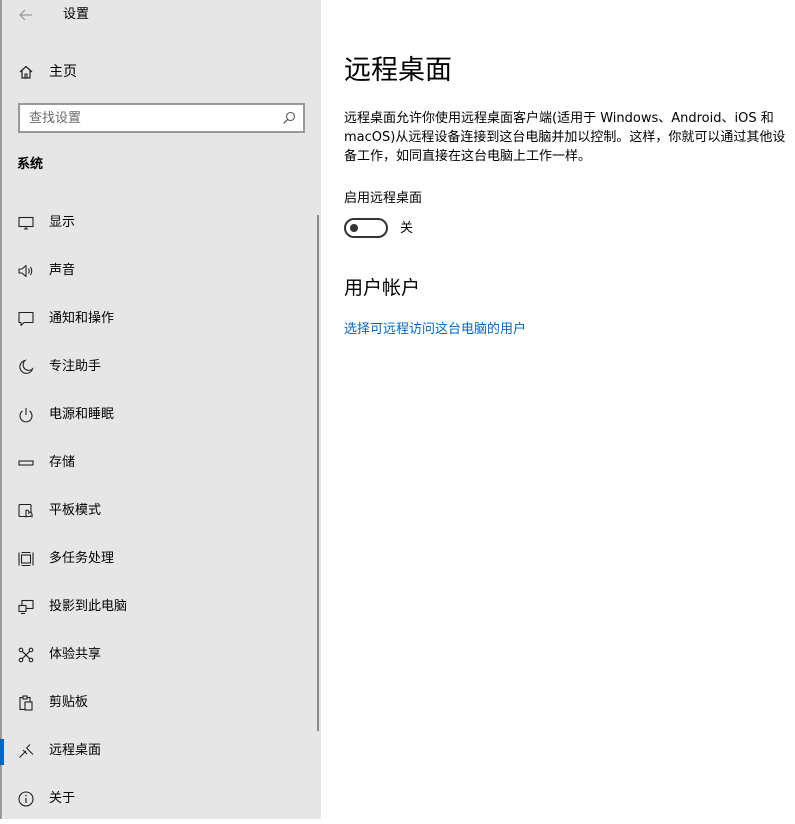 The width and height of the screenshot is (795, 824). Describe the element at coordinates (26, 415) in the screenshot. I see `power-icon` at that location.